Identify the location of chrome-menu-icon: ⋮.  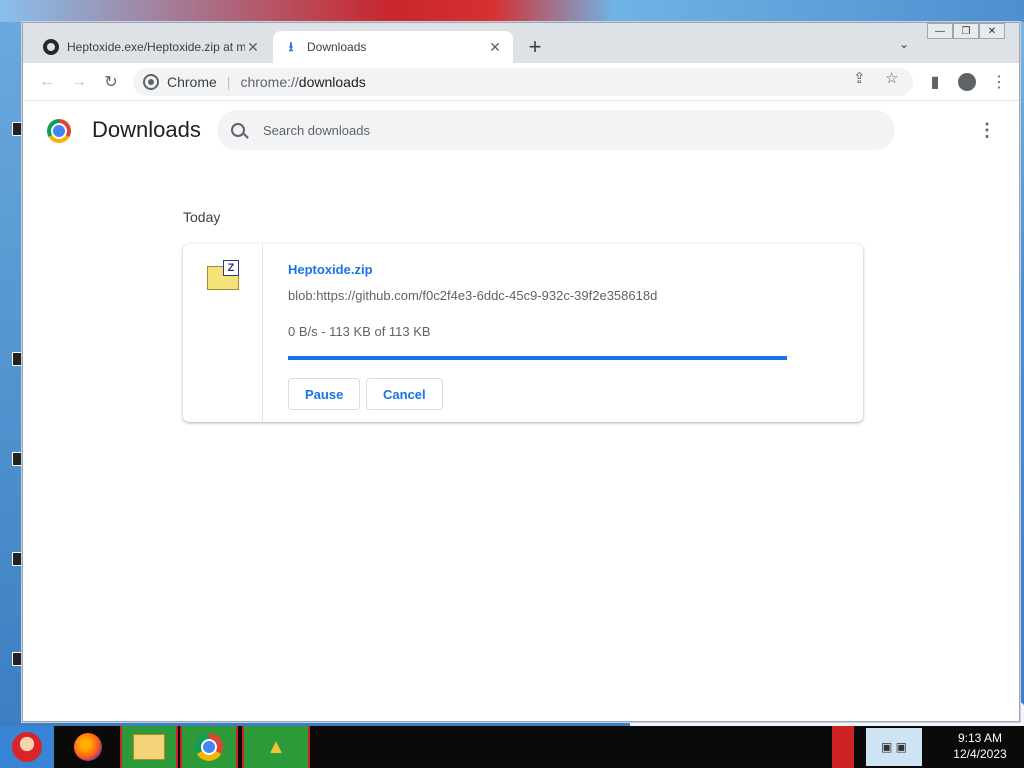
(999, 82).